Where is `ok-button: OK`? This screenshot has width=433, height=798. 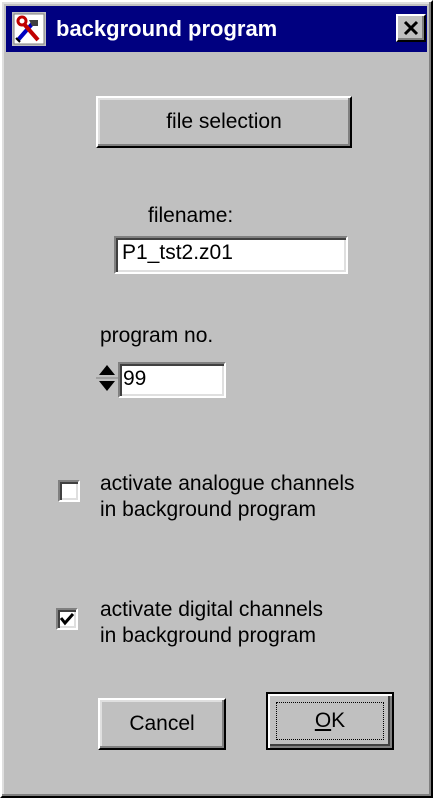
ok-button: OK is located at coordinates (330, 721).